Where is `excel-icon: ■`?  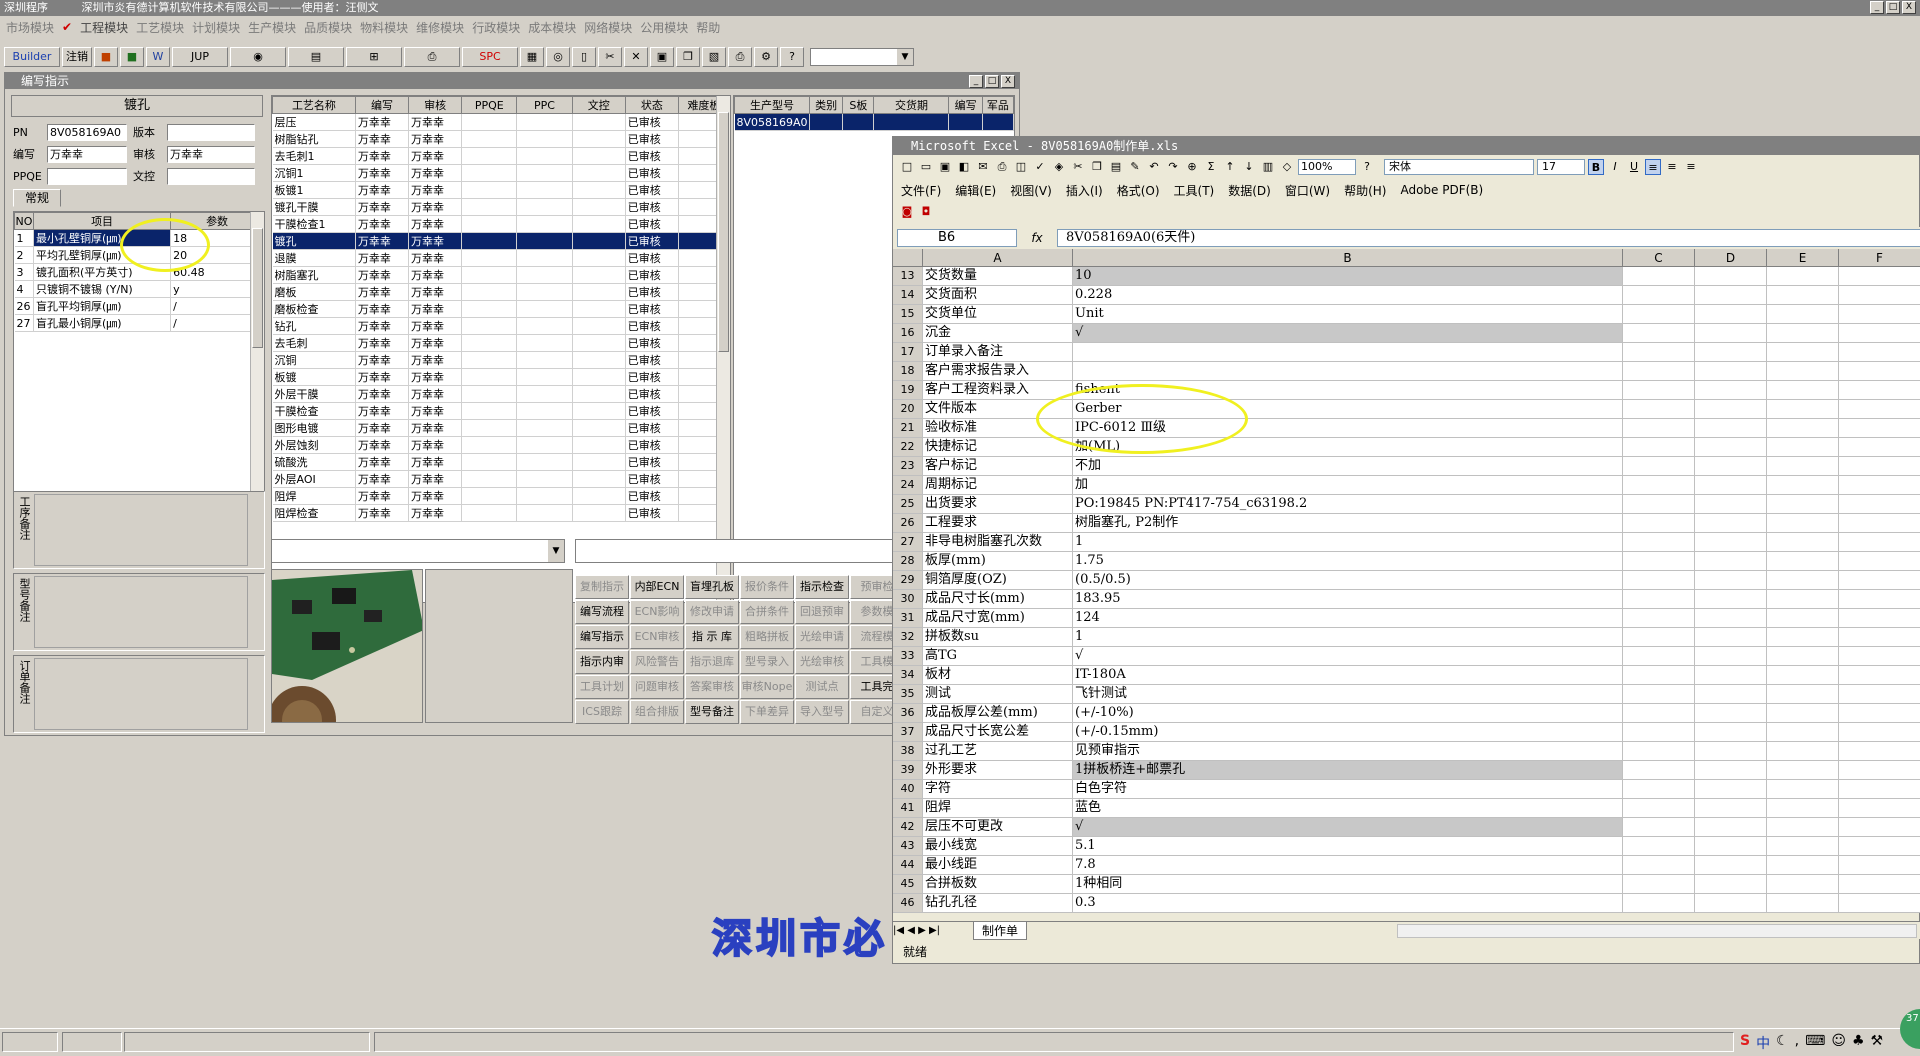 excel-icon: ■ is located at coordinates (132, 57).